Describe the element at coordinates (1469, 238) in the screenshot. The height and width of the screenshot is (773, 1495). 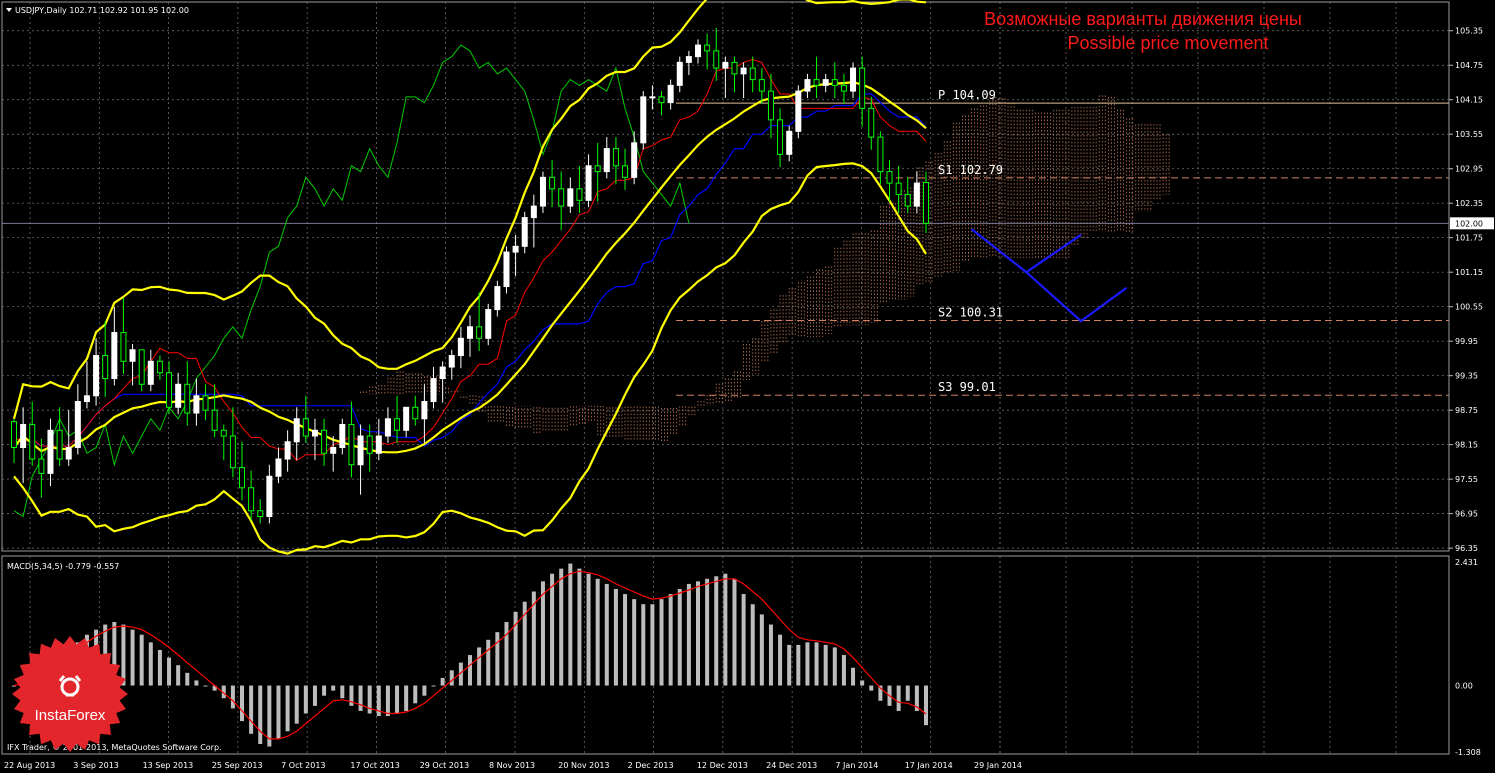
I see `price-tick-label: 101.75` at that location.